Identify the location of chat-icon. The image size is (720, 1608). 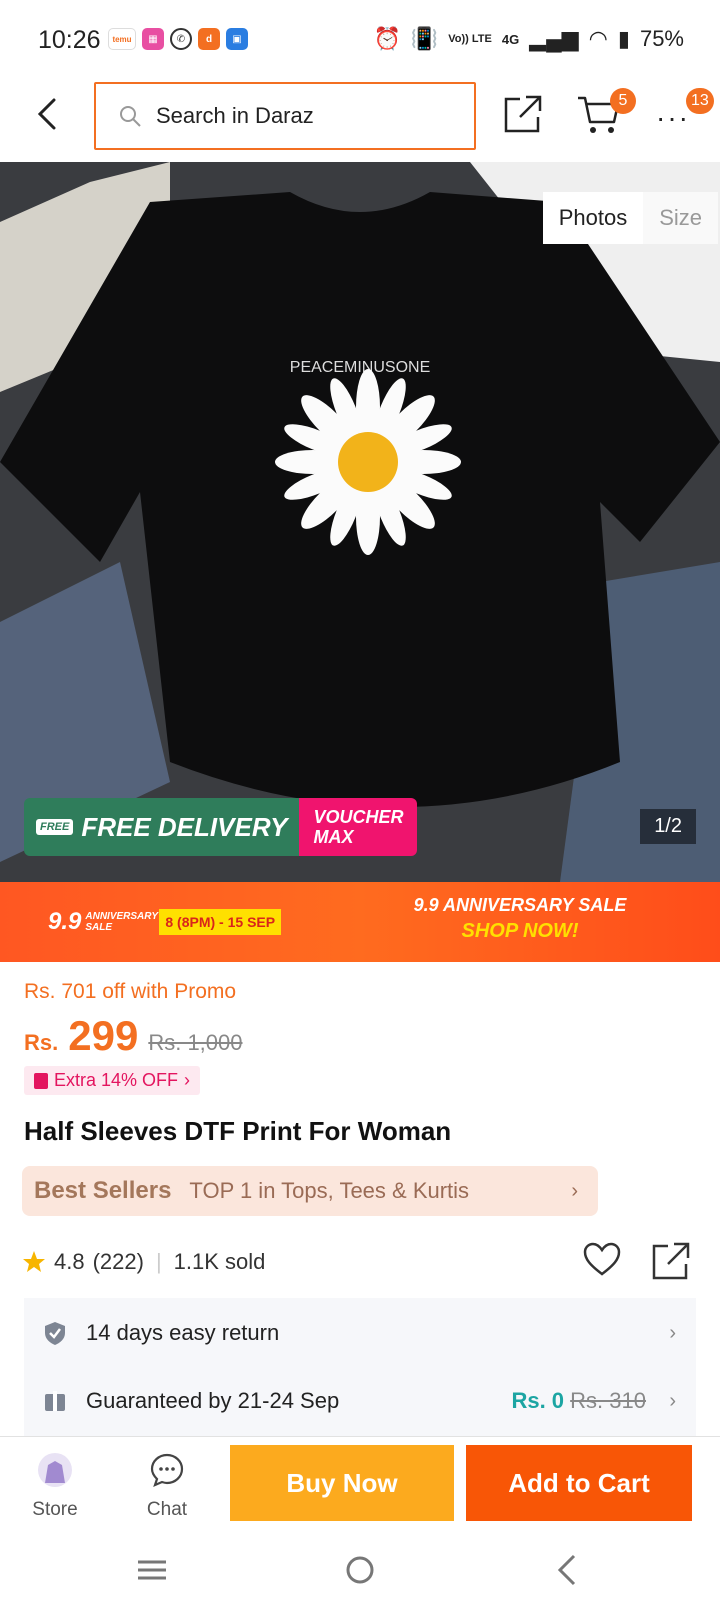
(167, 1470).